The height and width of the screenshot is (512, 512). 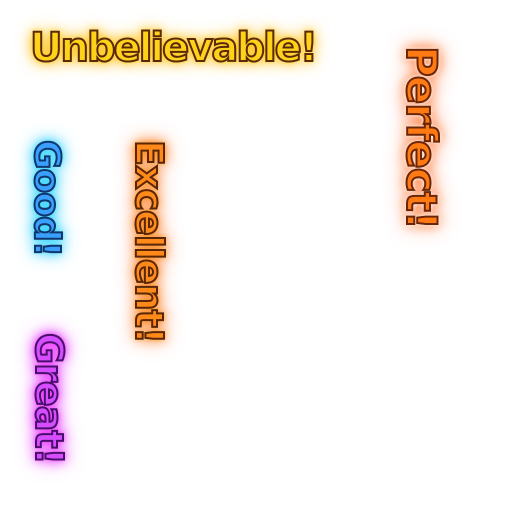 What do you see at coordinates (46, 198) in the screenshot?
I see `good-popup-text: Good!` at bounding box center [46, 198].